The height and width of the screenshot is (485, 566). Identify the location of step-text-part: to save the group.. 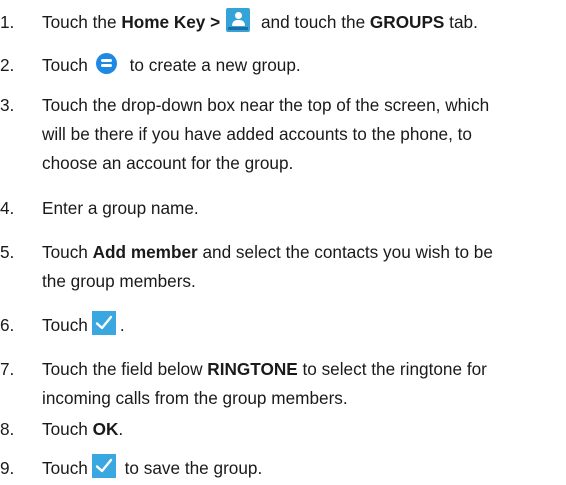
(191, 468).